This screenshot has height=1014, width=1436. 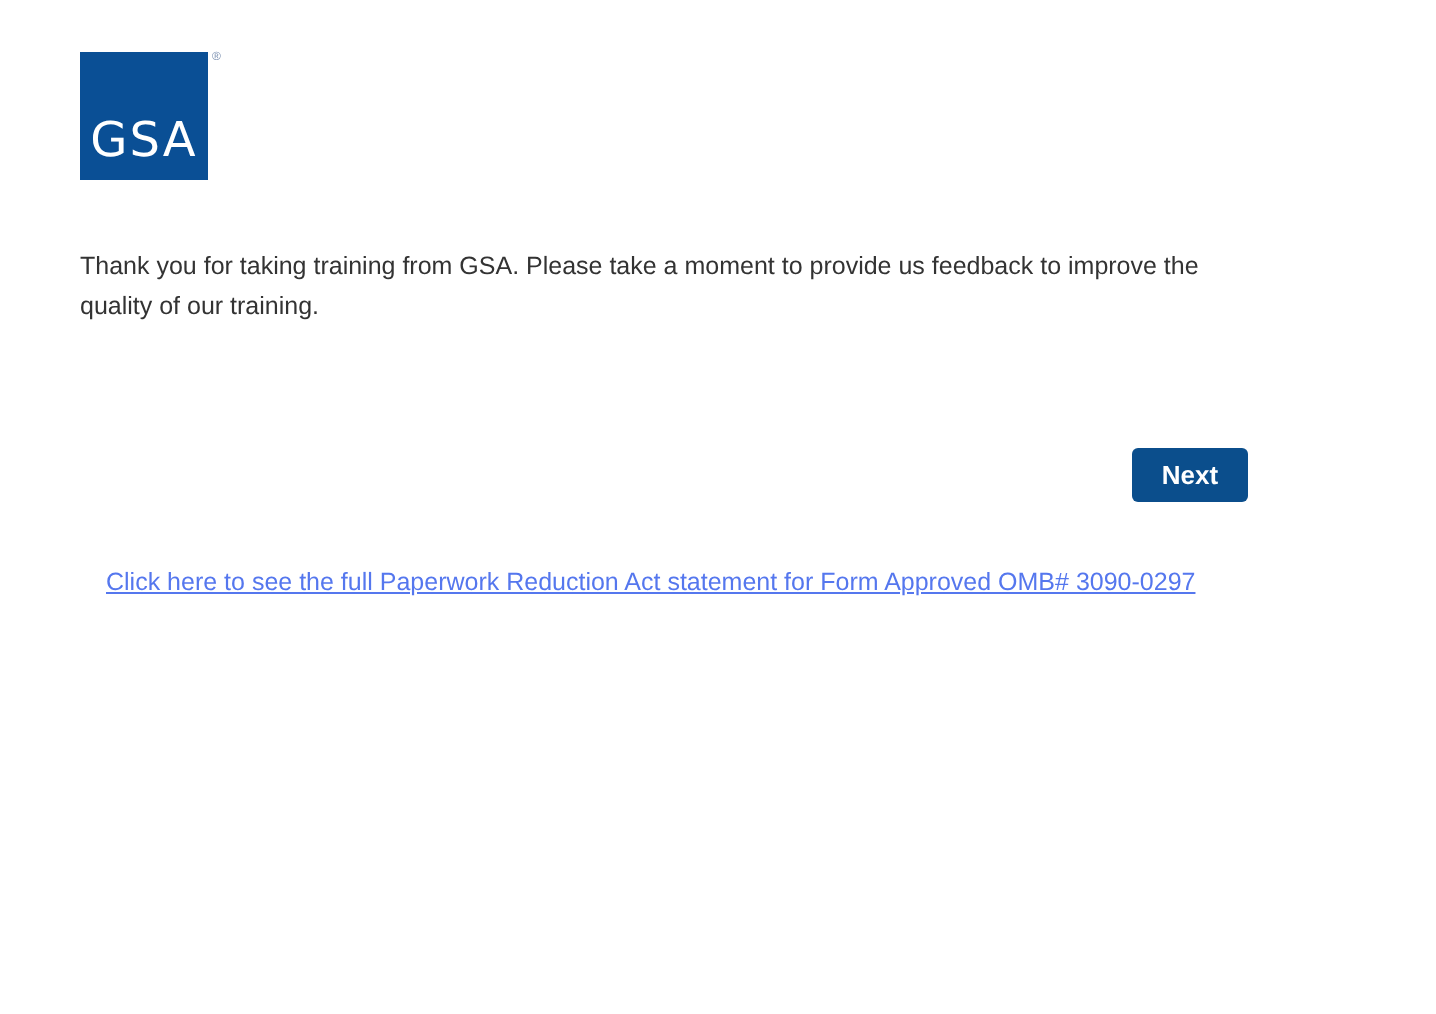 I want to click on intro-text: Thank you for taking training from GSA. Please take a moment to provide us feedback to improve the quality of our training., so click(x=640, y=287).